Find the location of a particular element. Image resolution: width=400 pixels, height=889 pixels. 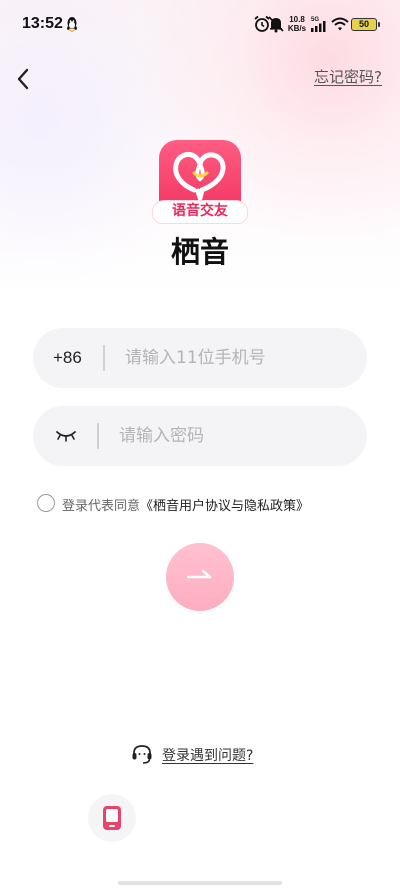

phone-field: +86 is located at coordinates (200, 358).